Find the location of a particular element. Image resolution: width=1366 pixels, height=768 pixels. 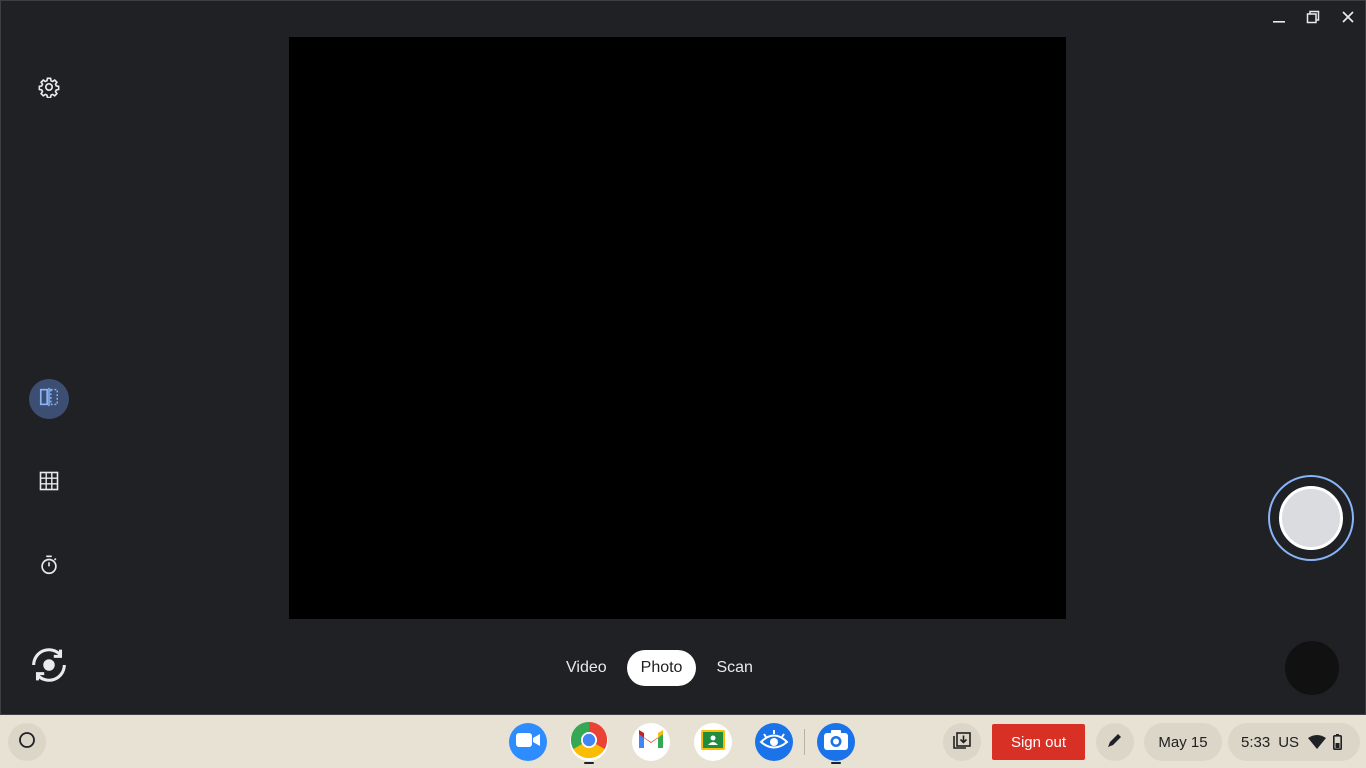

restore-icon is located at coordinates (1313, 19).